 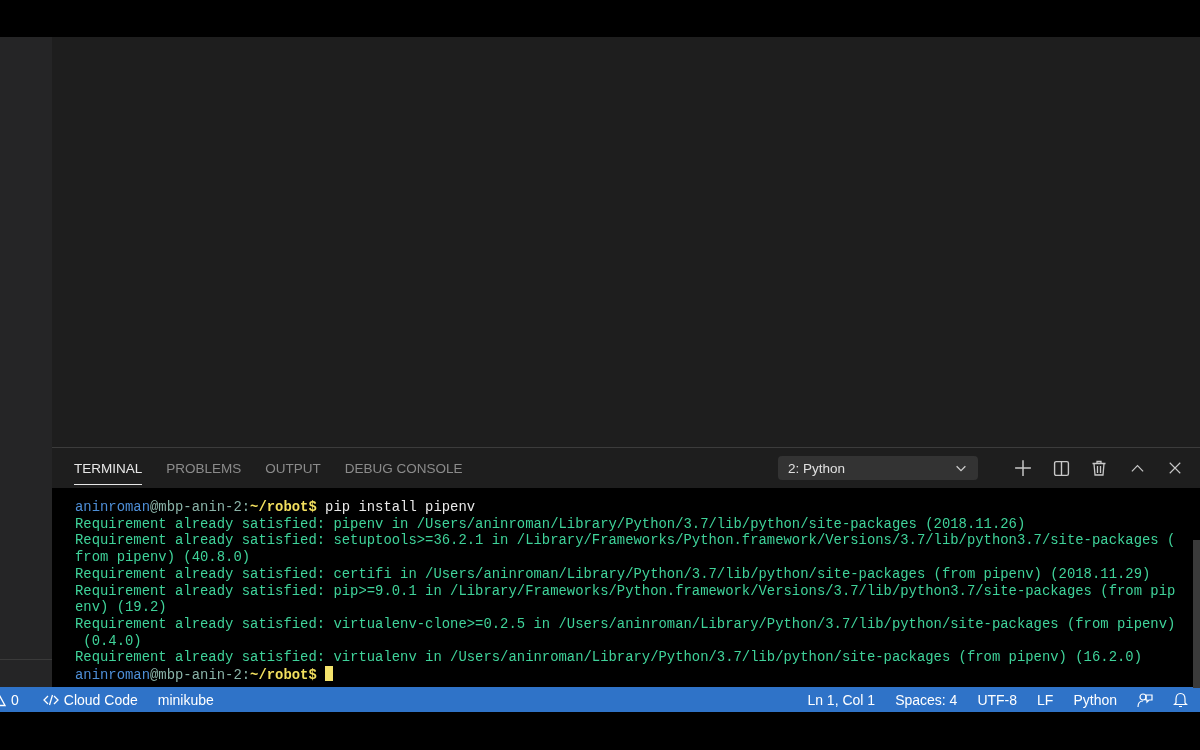 I want to click on status-item: UTF-8, so click(x=997, y=699).